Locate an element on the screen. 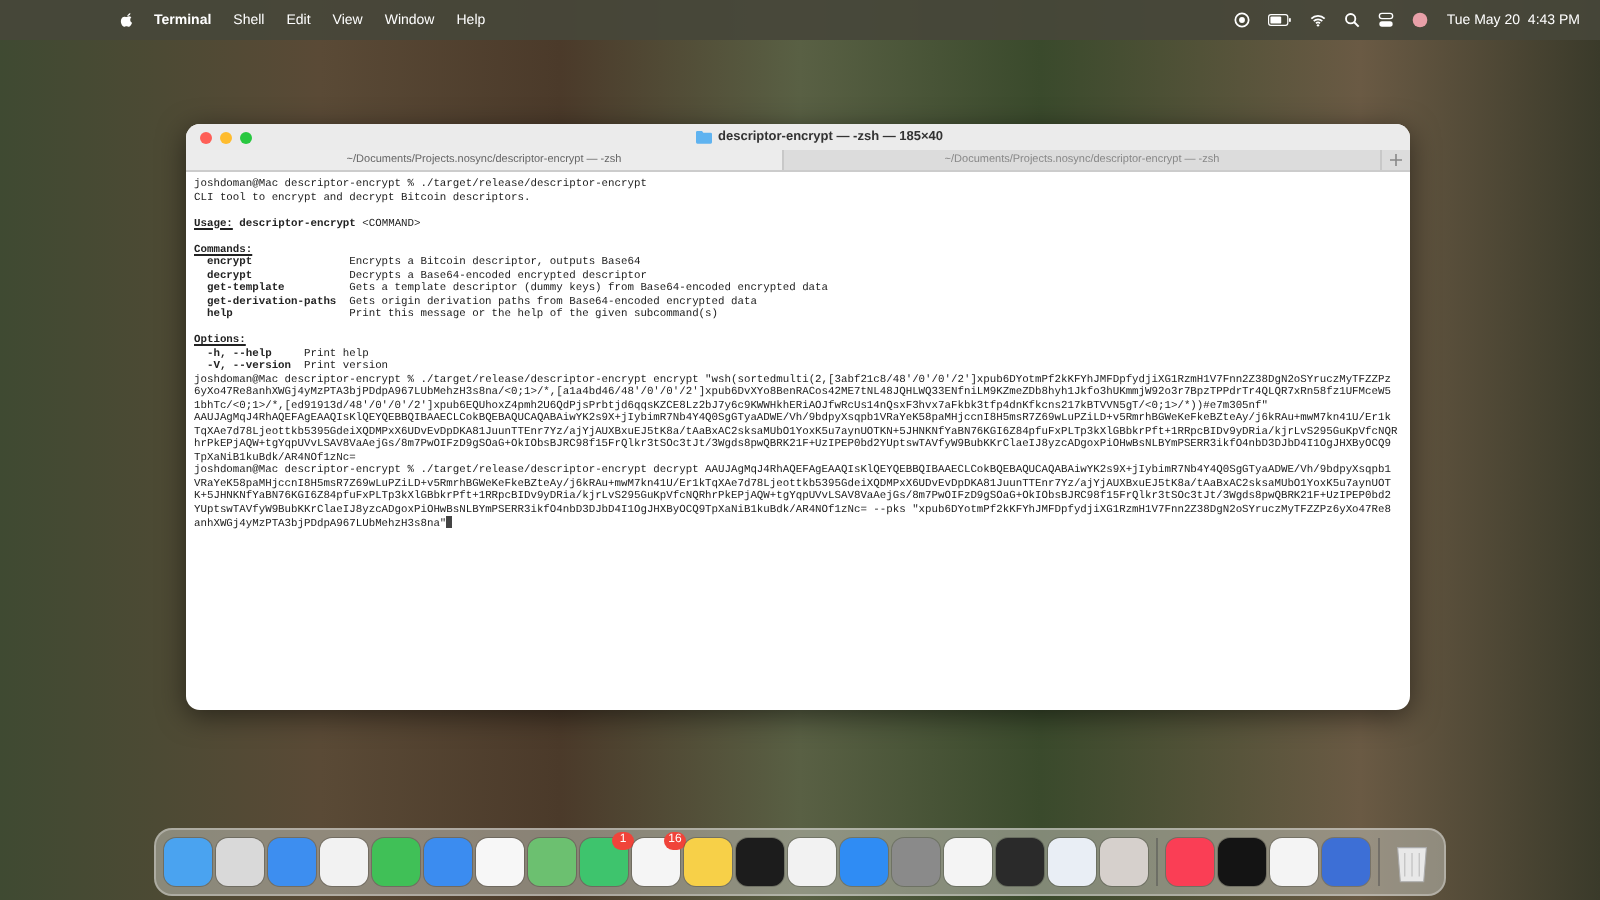 This screenshot has height=900, width=1600. close-button is located at coordinates (206, 137).